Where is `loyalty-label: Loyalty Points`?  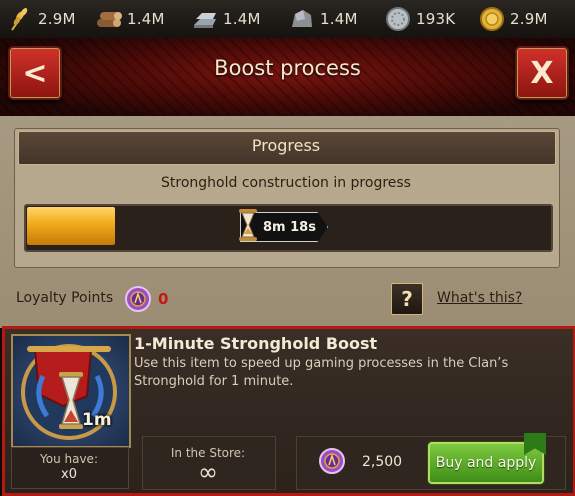
loyalty-label: Loyalty Points is located at coordinates (65, 298).